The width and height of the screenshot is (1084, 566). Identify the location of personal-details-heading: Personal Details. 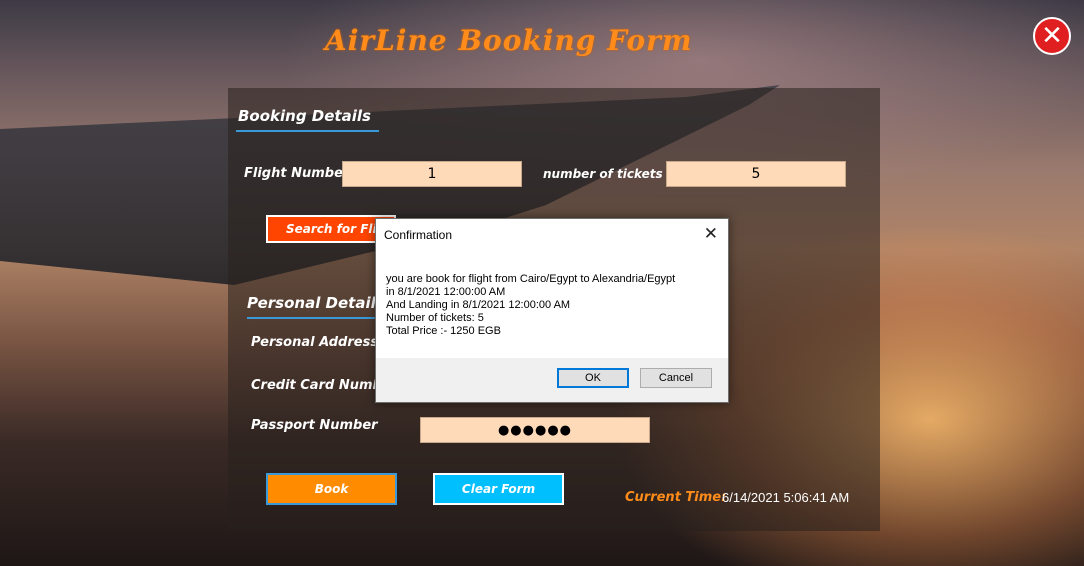
(316, 303).